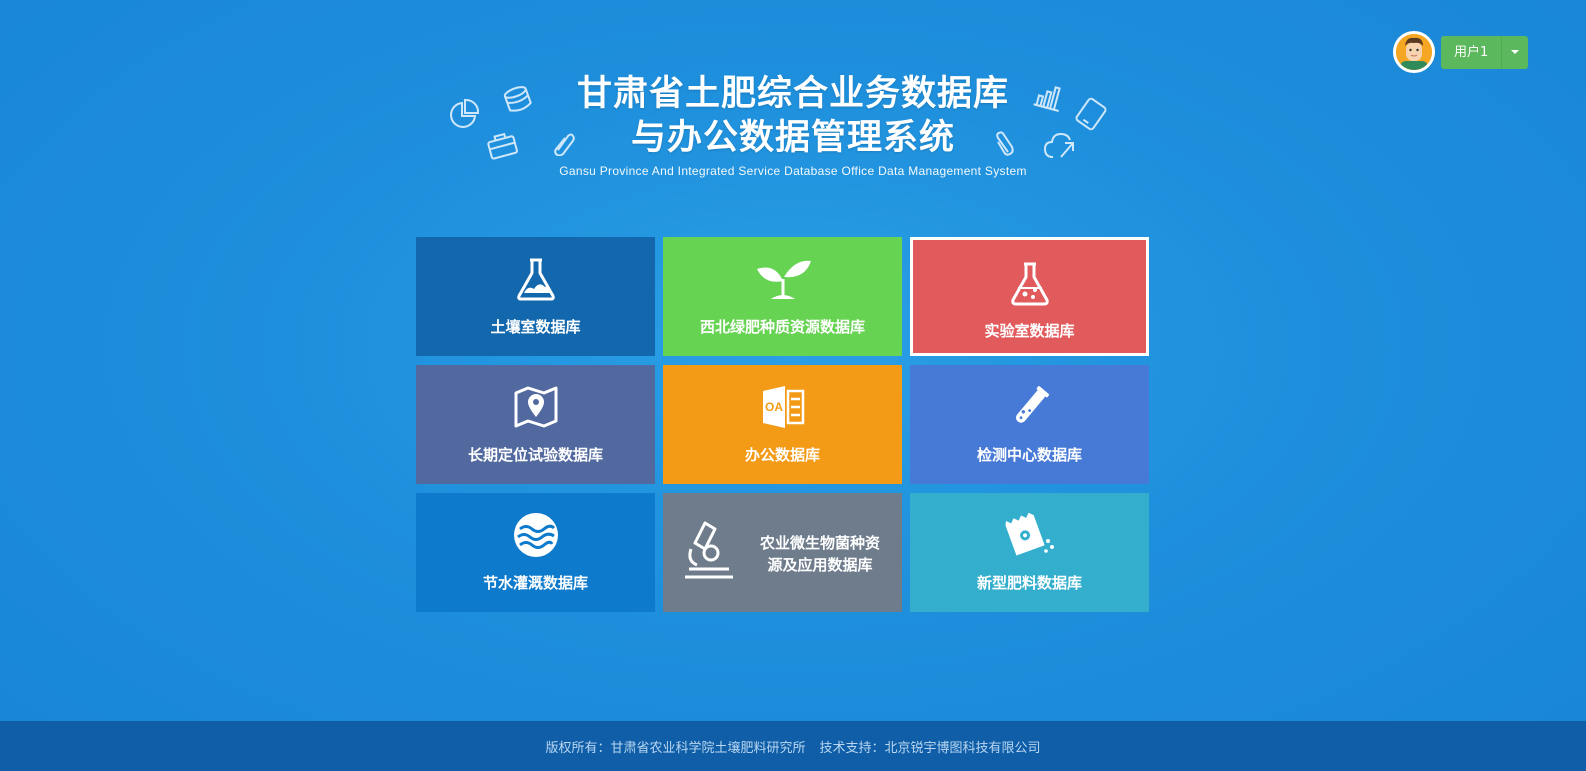 The height and width of the screenshot is (771, 1586). What do you see at coordinates (535, 407) in the screenshot?
I see `map-pin-icon` at bounding box center [535, 407].